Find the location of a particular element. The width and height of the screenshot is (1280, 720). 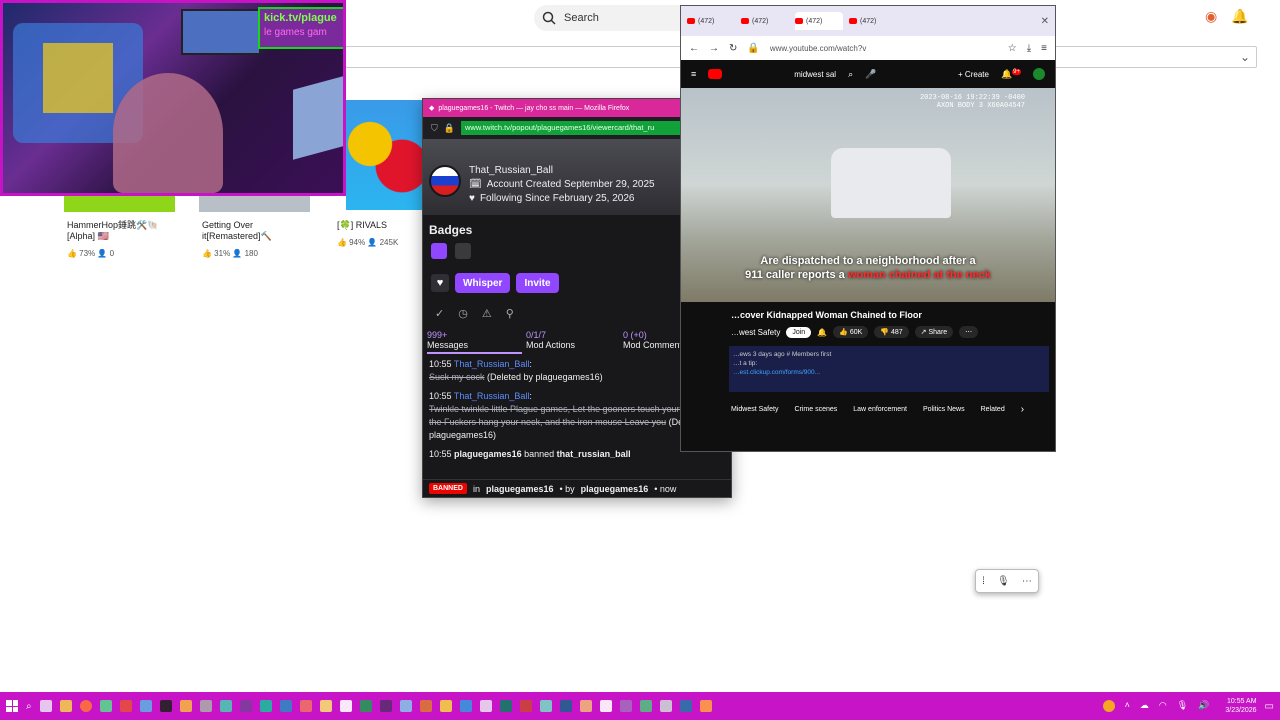

share-button: ↗ Share is located at coordinates (934, 332).